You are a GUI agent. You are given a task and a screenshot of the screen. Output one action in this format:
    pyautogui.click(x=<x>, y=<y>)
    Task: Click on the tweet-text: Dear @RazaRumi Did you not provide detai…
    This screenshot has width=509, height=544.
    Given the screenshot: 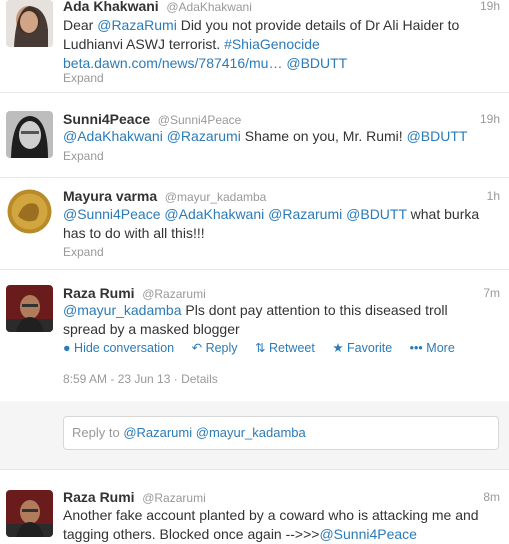 What is the action you would take?
    pyautogui.click(x=278, y=44)
    